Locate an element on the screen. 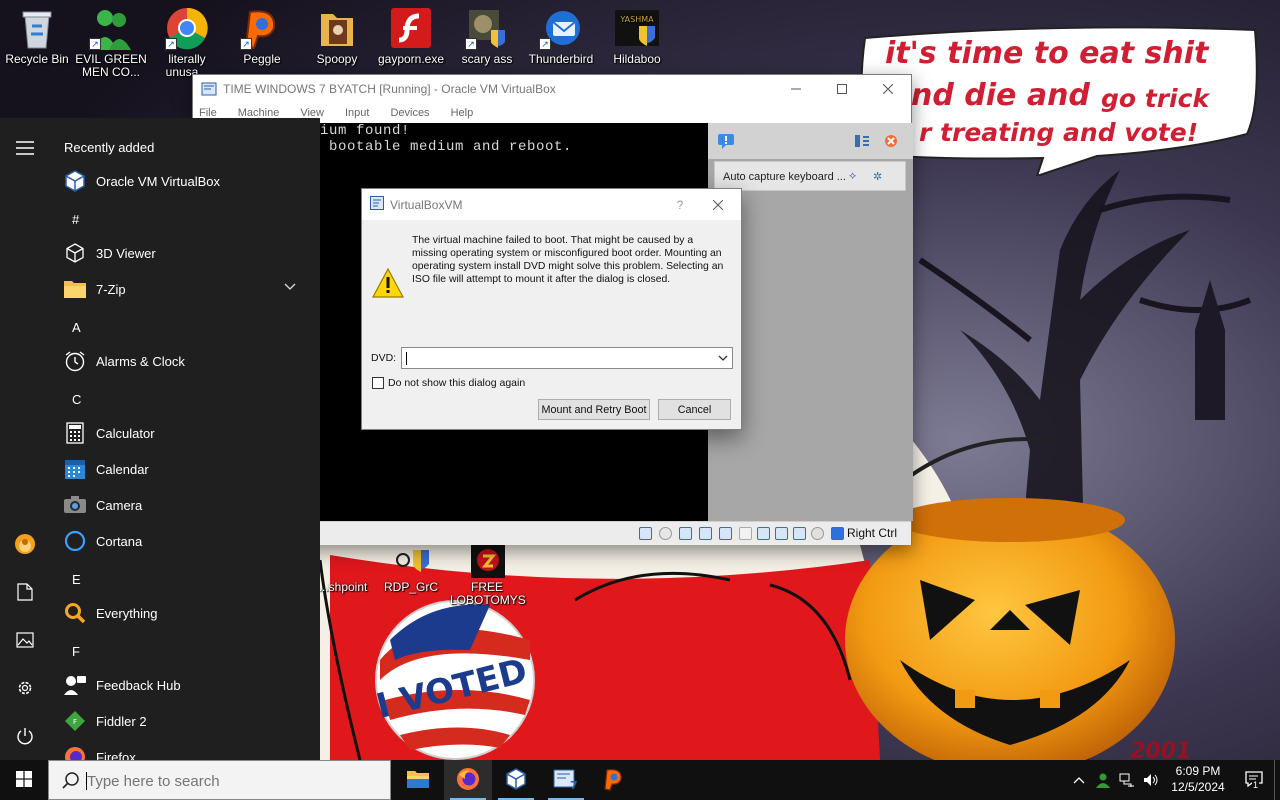  dont-show-label: Do not show this dialog again is located at coordinates (456, 383).